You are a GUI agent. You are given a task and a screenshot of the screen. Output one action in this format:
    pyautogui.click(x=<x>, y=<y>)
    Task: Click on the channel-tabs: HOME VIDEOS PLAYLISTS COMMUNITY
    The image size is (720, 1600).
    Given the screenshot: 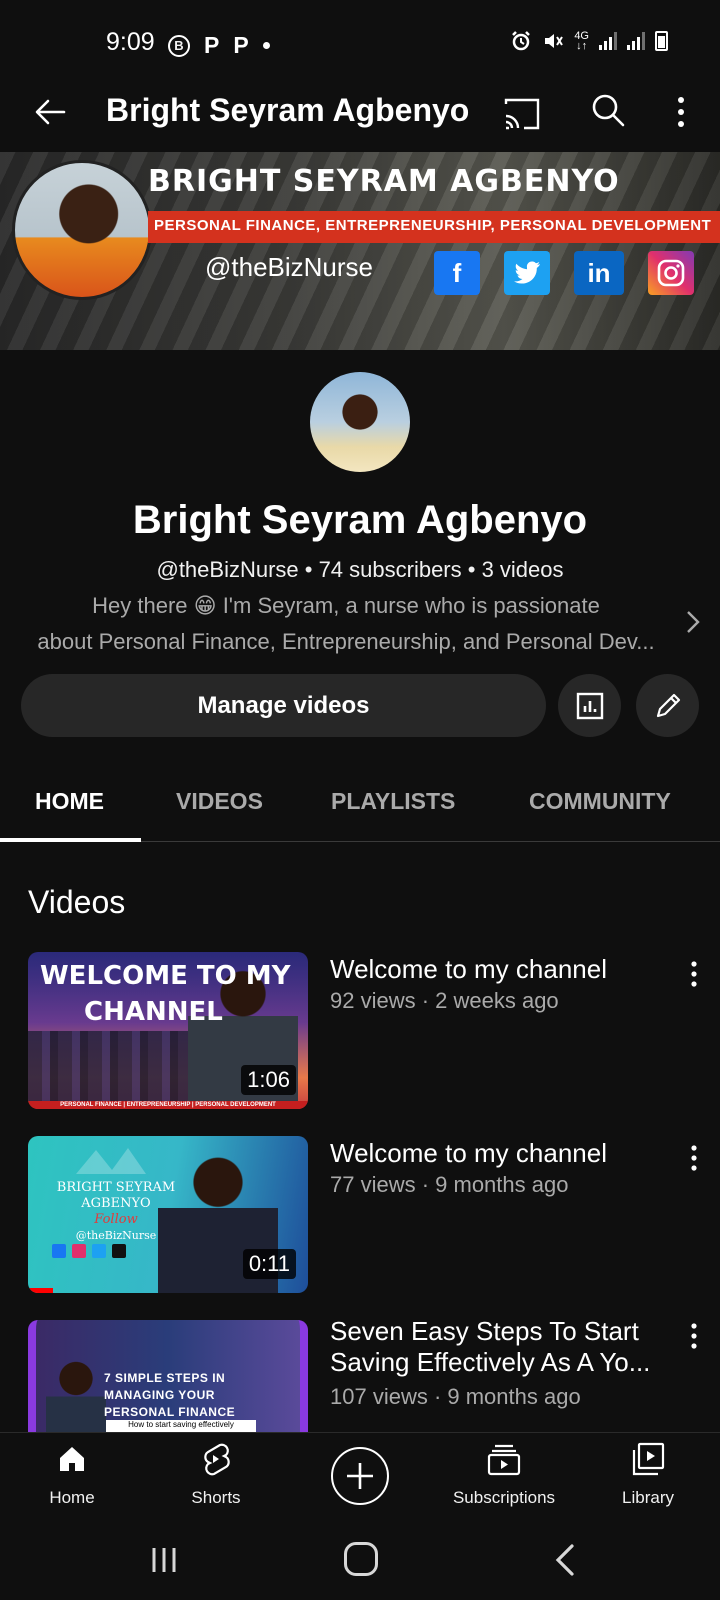 What is the action you would take?
    pyautogui.click(x=360, y=803)
    